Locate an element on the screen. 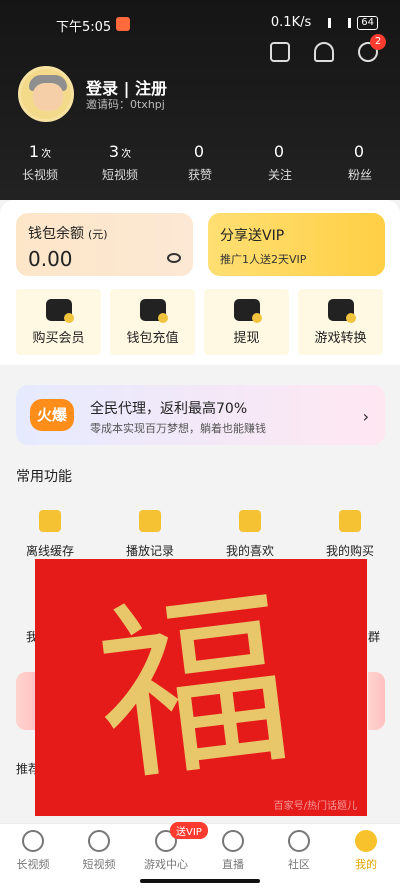 This screenshot has width=400, height=888. profile-icon is located at coordinates (366, 841).